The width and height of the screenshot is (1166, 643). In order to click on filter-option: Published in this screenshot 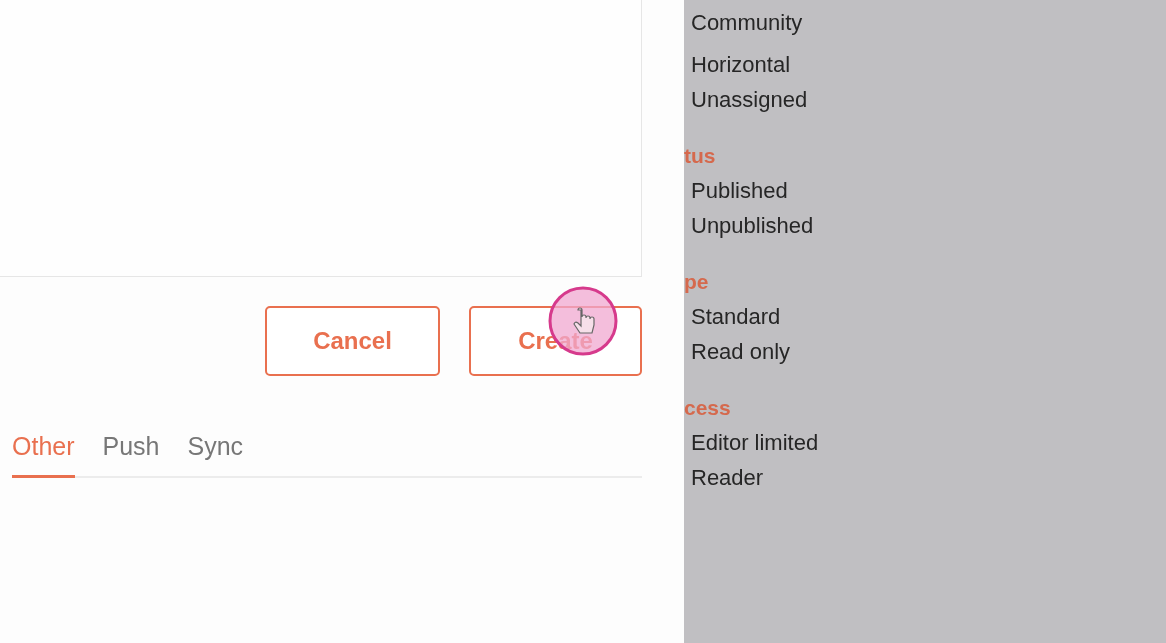, I will do `click(925, 190)`.